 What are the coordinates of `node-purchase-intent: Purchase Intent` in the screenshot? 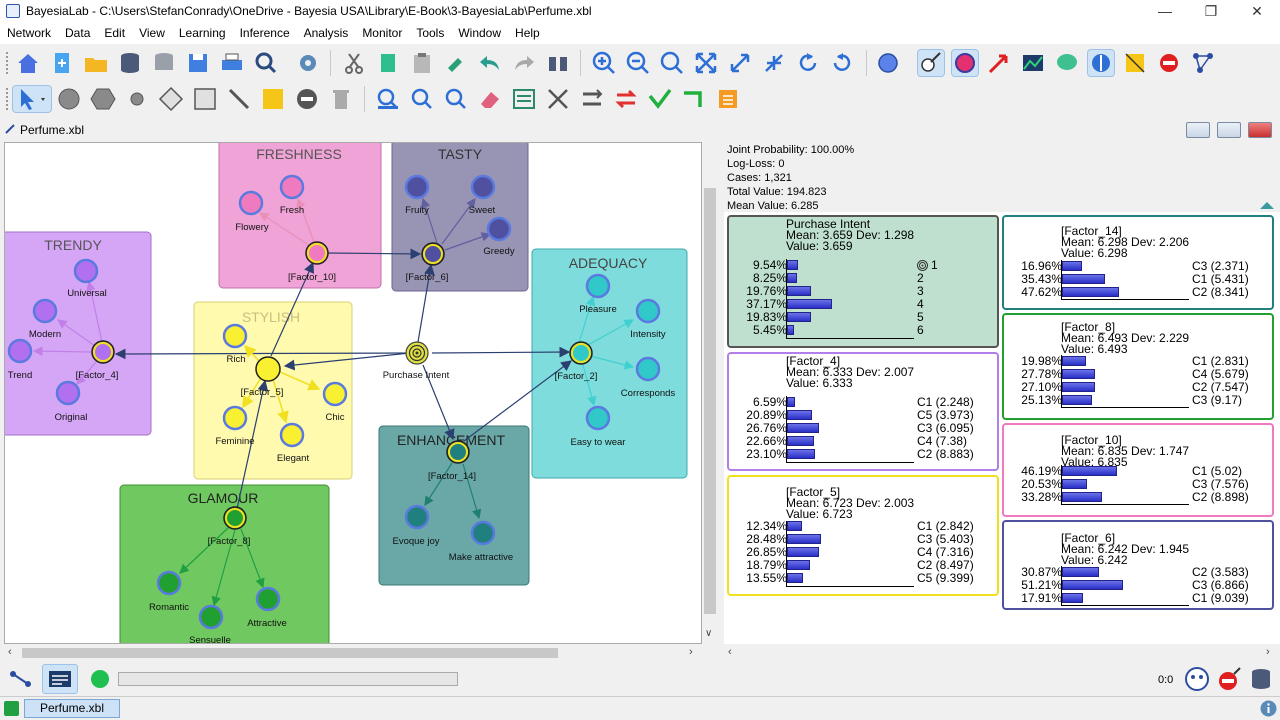 It's located at (416, 361).